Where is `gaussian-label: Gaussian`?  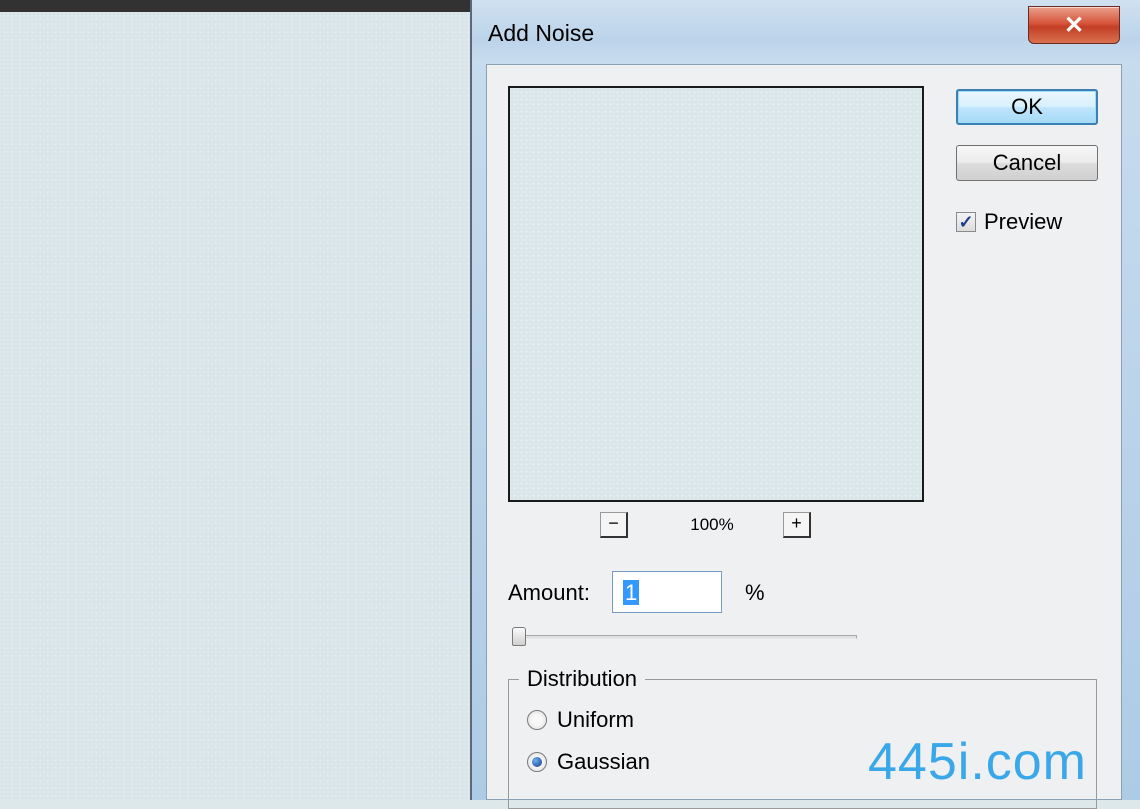
gaussian-label: Gaussian is located at coordinates (603, 761).